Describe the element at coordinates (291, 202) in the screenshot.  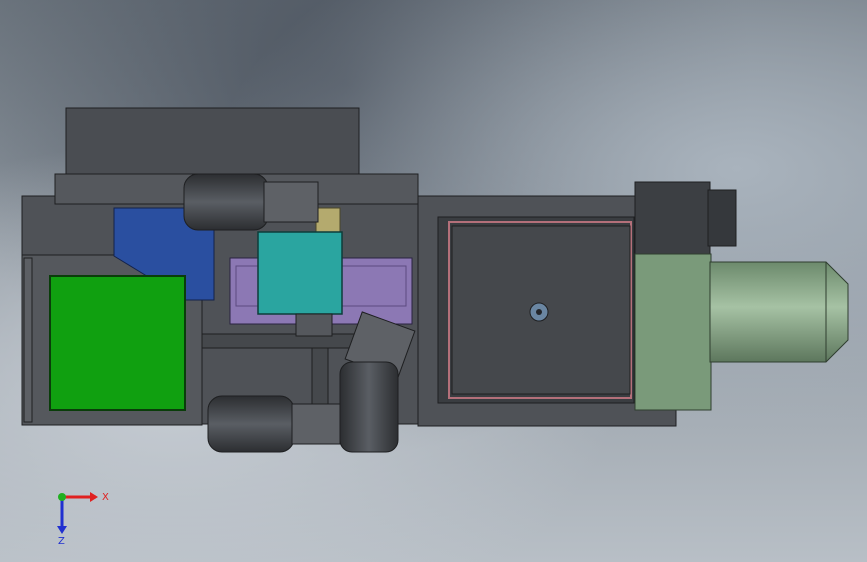
I see `motor-top-gear` at that location.